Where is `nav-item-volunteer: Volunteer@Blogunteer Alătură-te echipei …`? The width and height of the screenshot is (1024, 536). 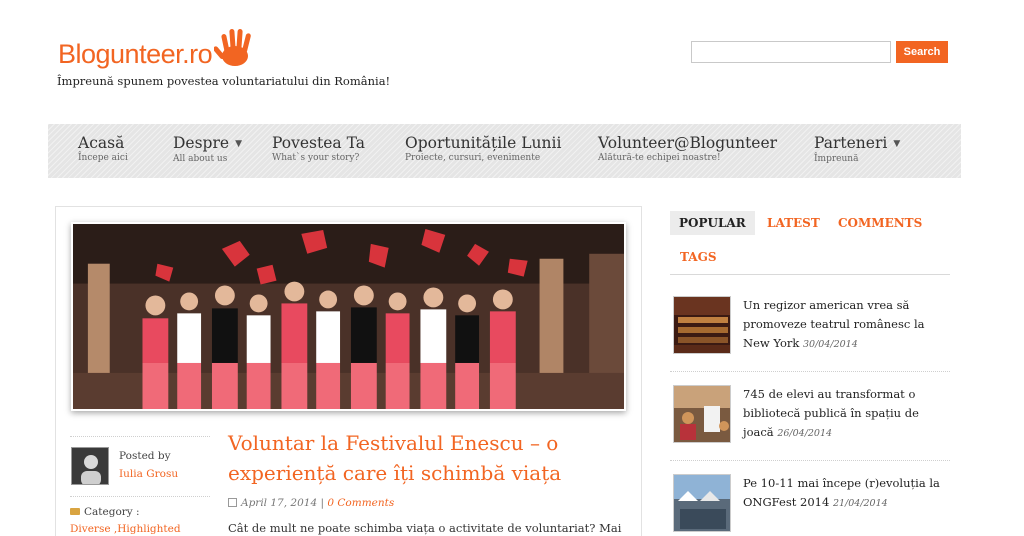
nav-item-volunteer: Volunteer@Blogunteer Alătură-te echipei … is located at coordinates (687, 149).